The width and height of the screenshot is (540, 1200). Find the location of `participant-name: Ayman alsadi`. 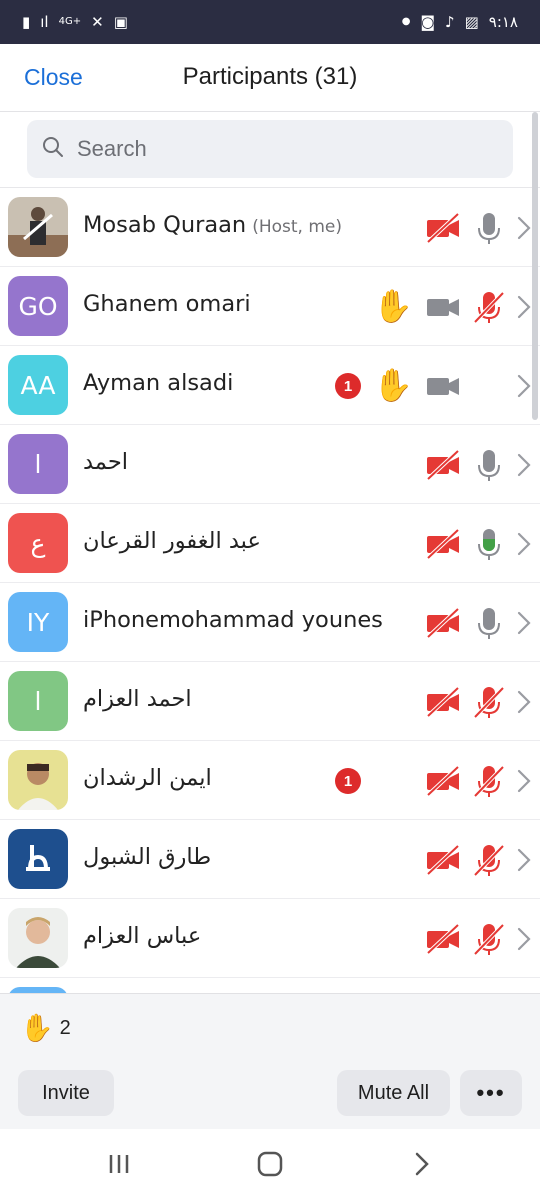

participant-name: Ayman alsadi is located at coordinates (158, 383).